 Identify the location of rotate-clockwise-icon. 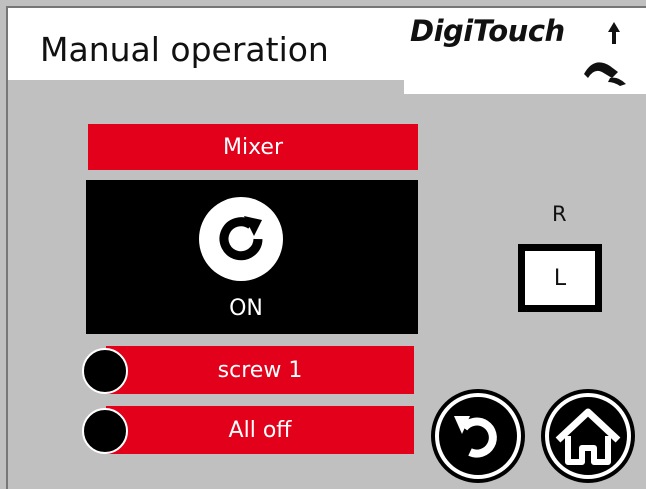
(241, 239).